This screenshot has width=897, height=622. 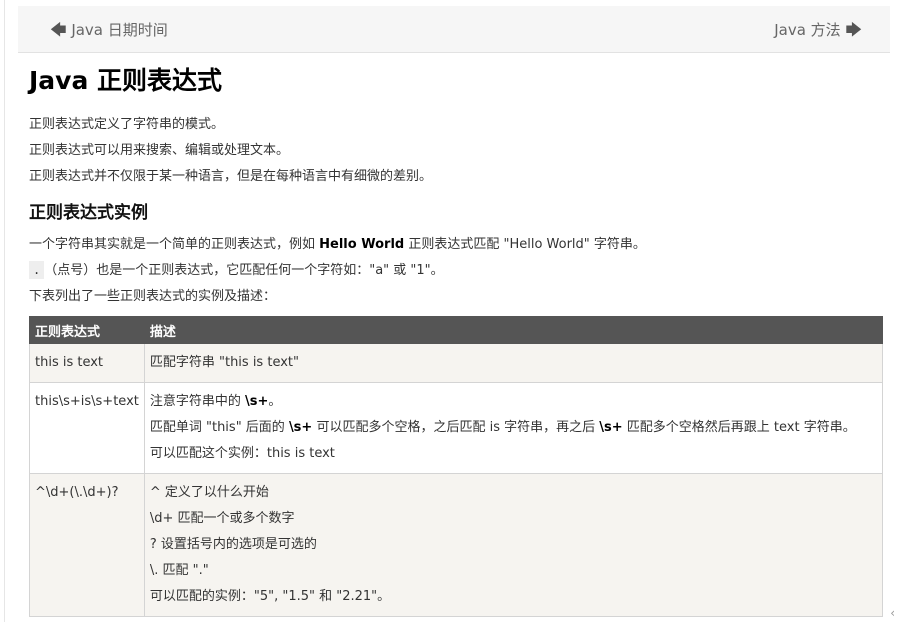 I want to click on example-text-prefix: 一个字符串其实就是一个简单的正则表达式，例如, so click(x=172, y=244).